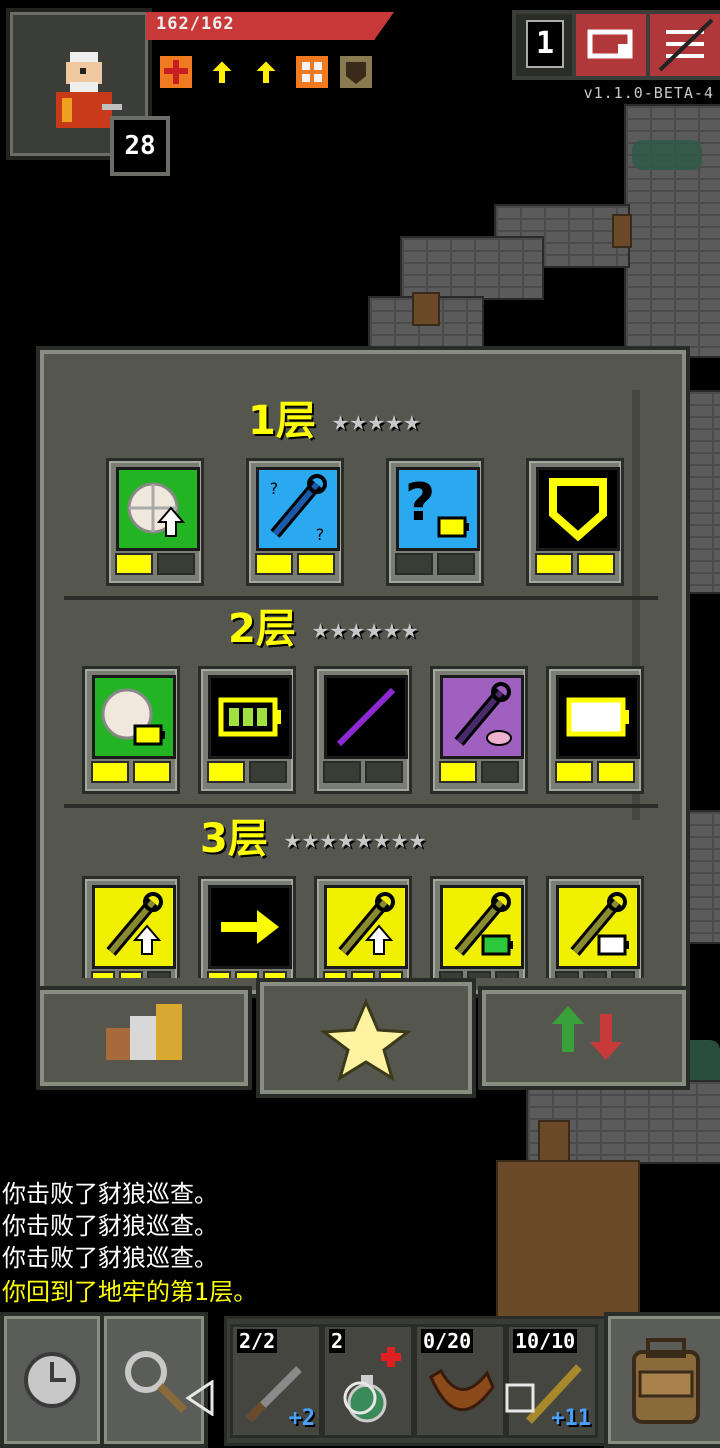  What do you see at coordinates (234, 839) in the screenshot?
I see `tier-title: 3层` at bounding box center [234, 839].